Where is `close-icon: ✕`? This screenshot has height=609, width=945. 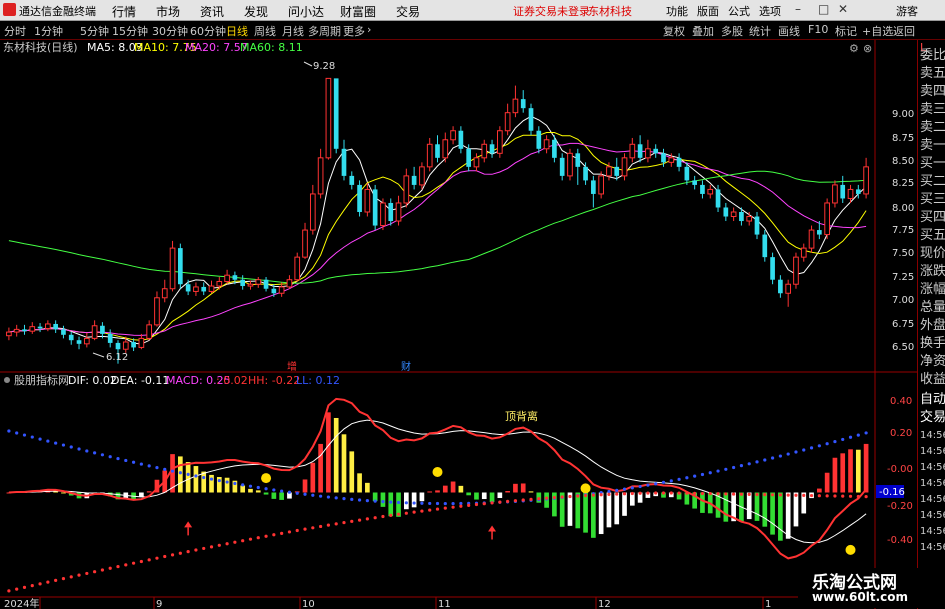
close-icon: ✕ is located at coordinates (843, 9).